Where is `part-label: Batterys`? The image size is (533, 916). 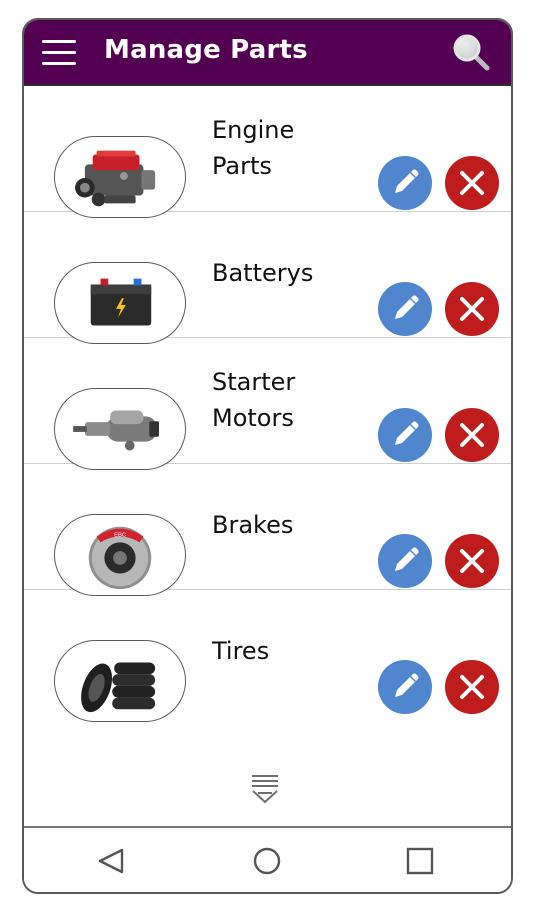 part-label: Batterys is located at coordinates (263, 273).